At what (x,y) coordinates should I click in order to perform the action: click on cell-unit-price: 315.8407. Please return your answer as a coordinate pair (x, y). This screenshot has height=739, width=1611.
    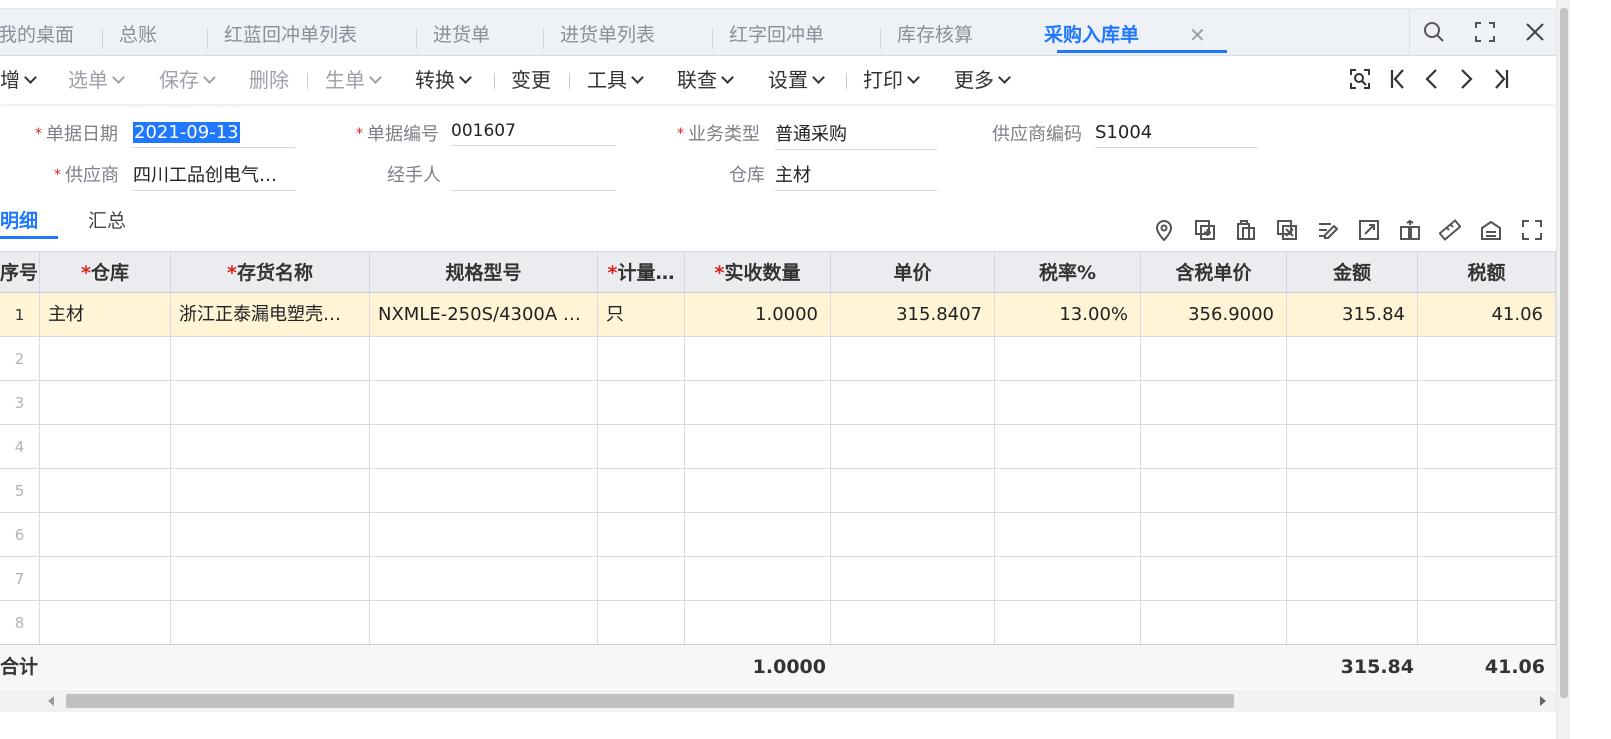
    Looking at the image, I should click on (913, 315).